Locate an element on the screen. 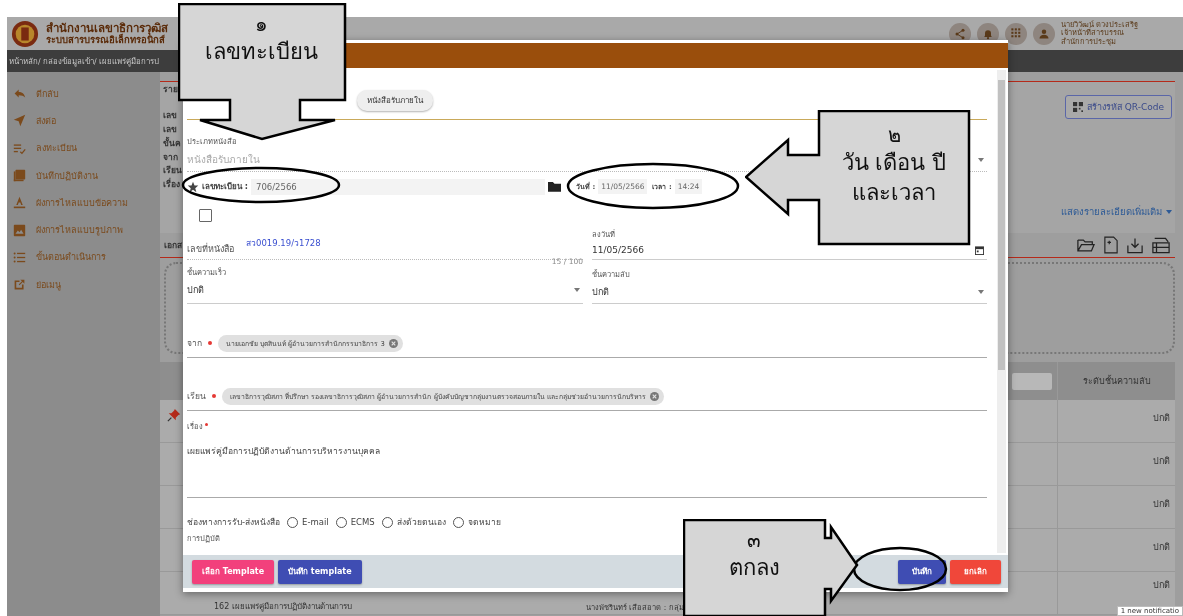 Image resolution: width=1183 pixels, height=616 pixels. calendar-icon is located at coordinates (979, 250).